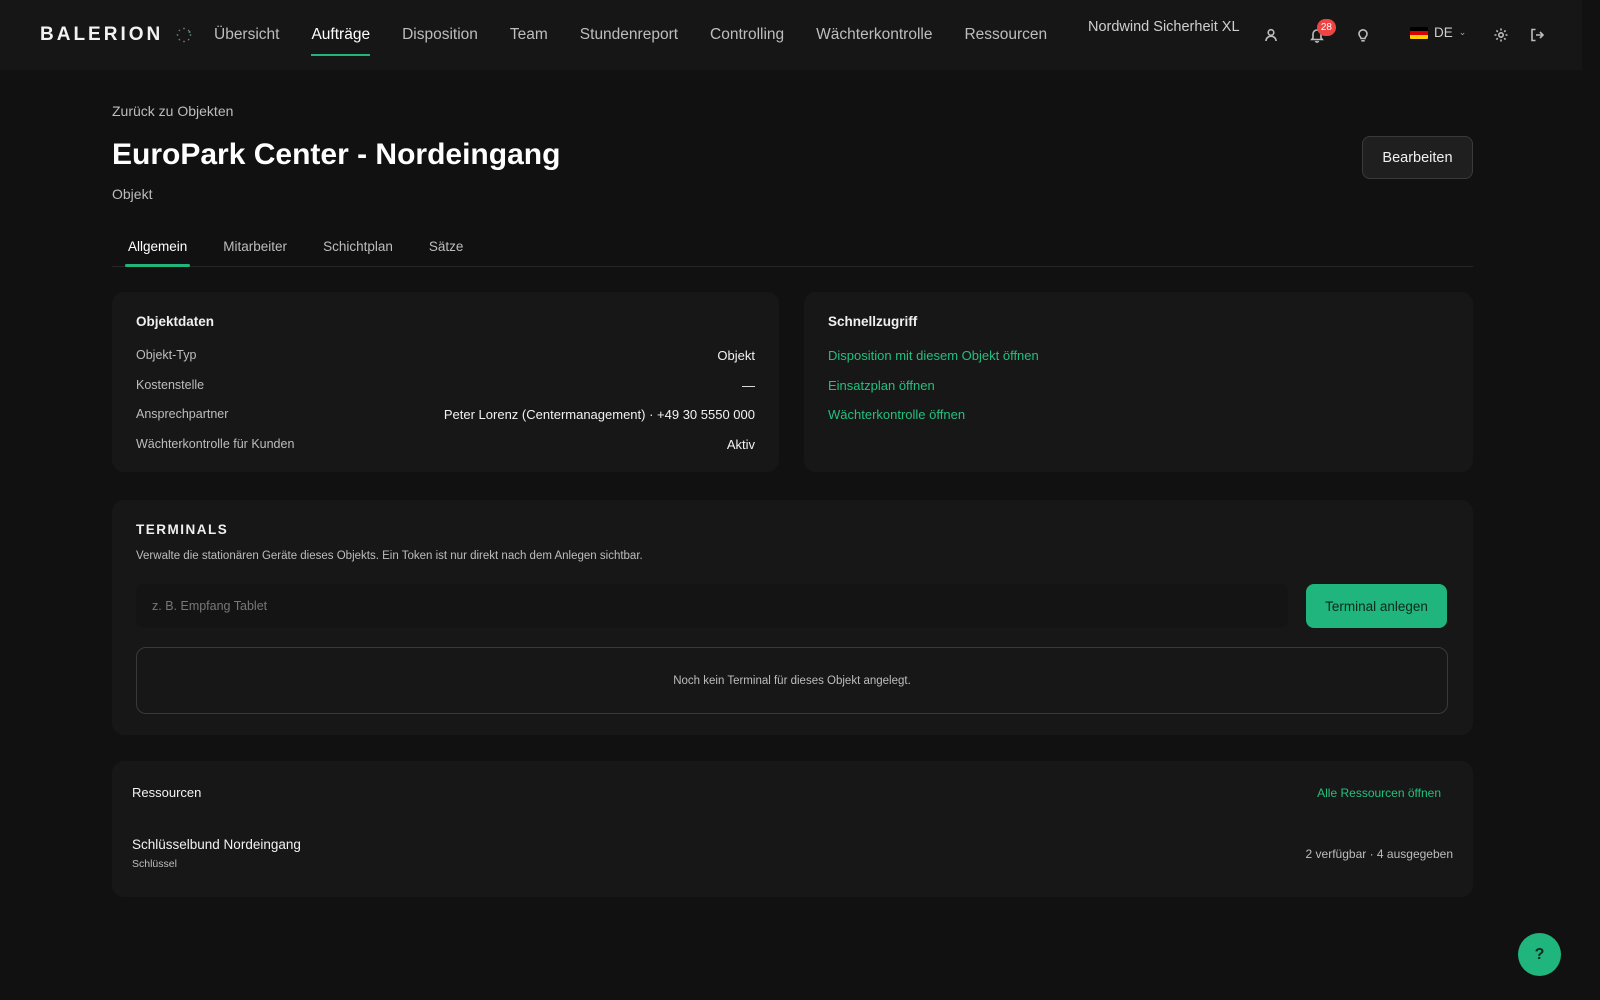  I want to click on tab-schichtplan: Schichtplan, so click(358, 246).